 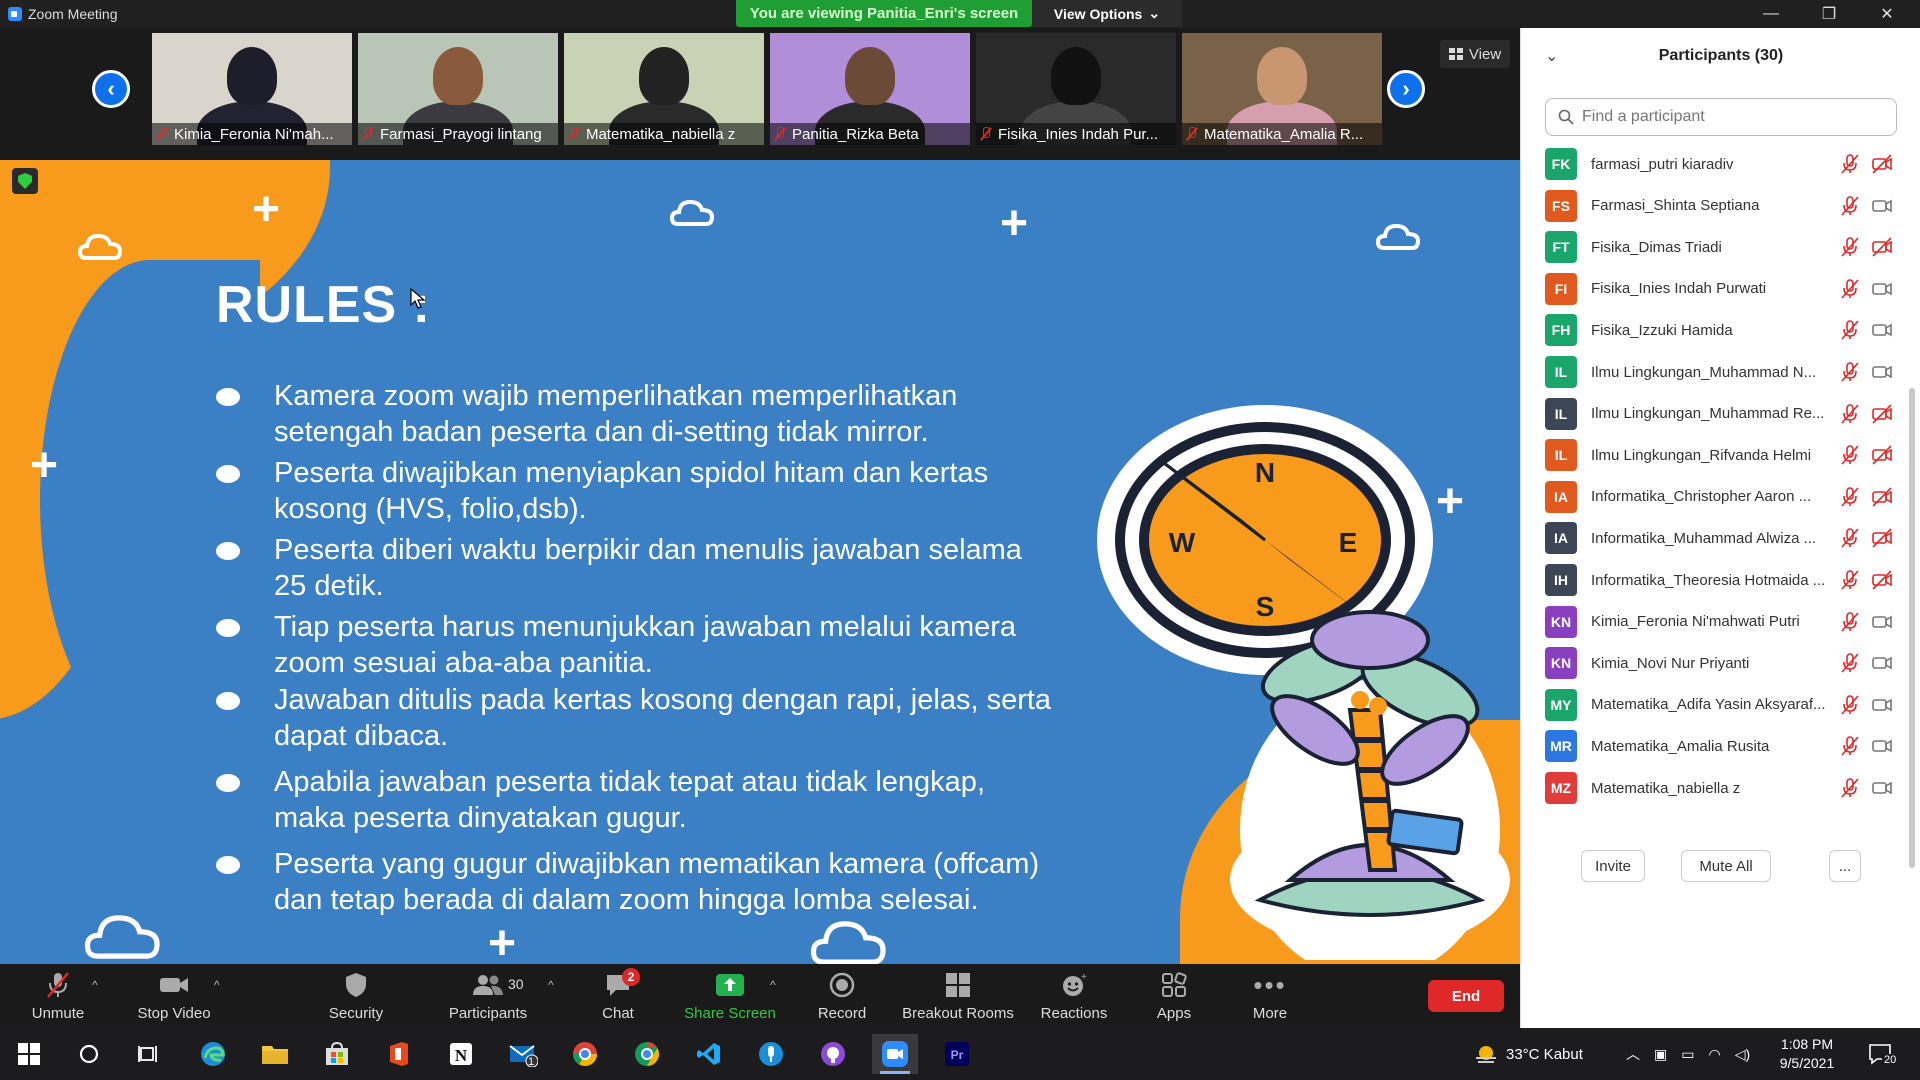 I want to click on taskbar-premiere: Pr, so click(x=957, y=1054).